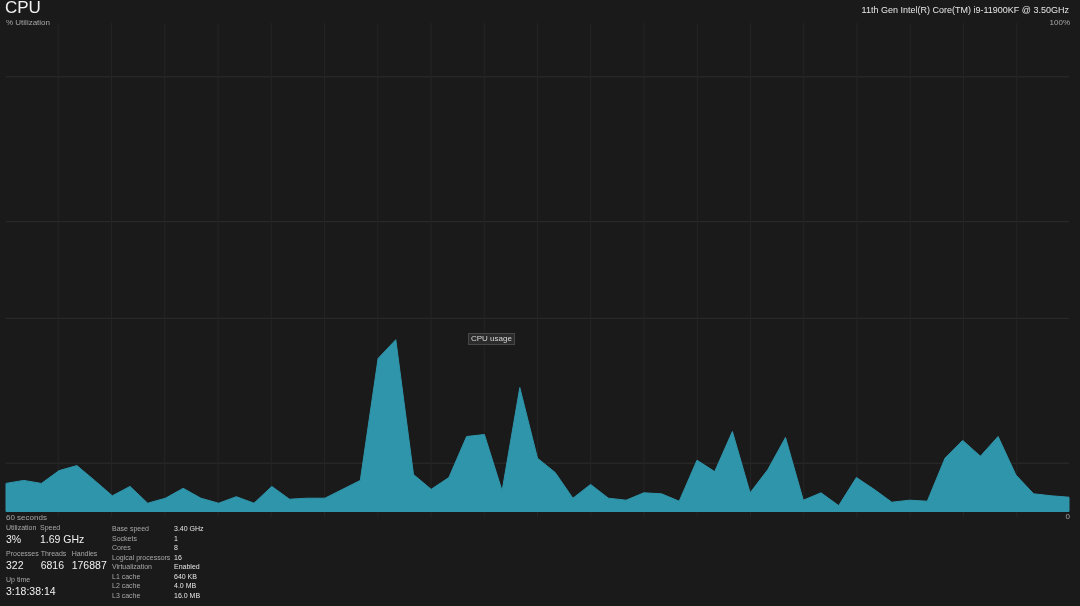 Image resolution: width=1080 pixels, height=606 pixels. What do you see at coordinates (53, 565) in the screenshot?
I see `stat-value: 6816` at bounding box center [53, 565].